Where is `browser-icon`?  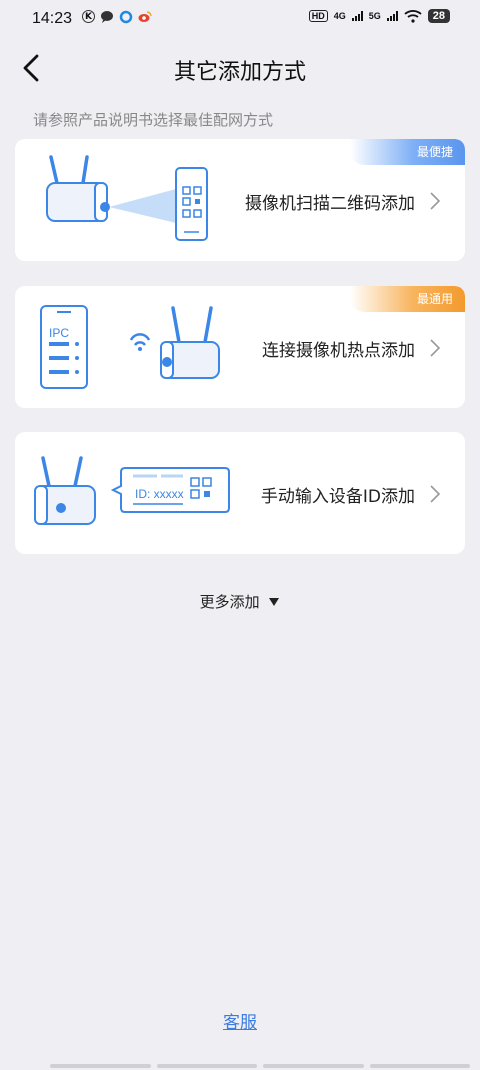 browser-icon is located at coordinates (126, 17).